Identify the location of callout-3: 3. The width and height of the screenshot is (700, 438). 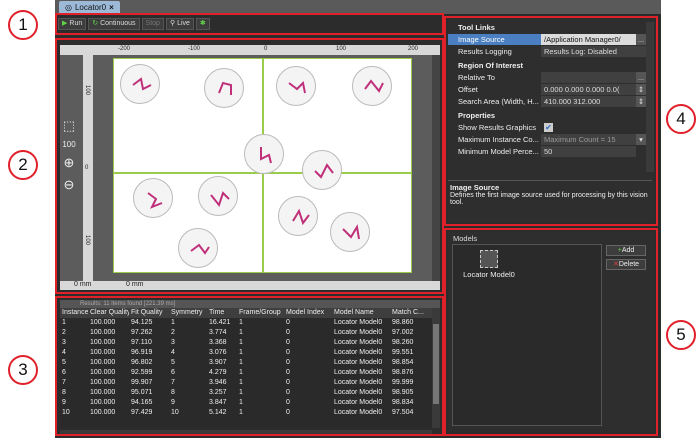
(23, 370).